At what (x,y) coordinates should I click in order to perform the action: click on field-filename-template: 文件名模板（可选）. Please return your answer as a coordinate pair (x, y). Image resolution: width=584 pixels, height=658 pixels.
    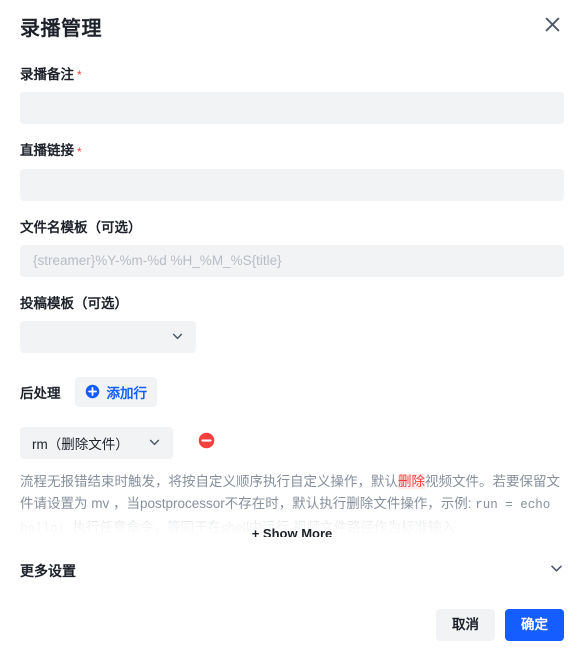
    Looking at the image, I should click on (292, 248).